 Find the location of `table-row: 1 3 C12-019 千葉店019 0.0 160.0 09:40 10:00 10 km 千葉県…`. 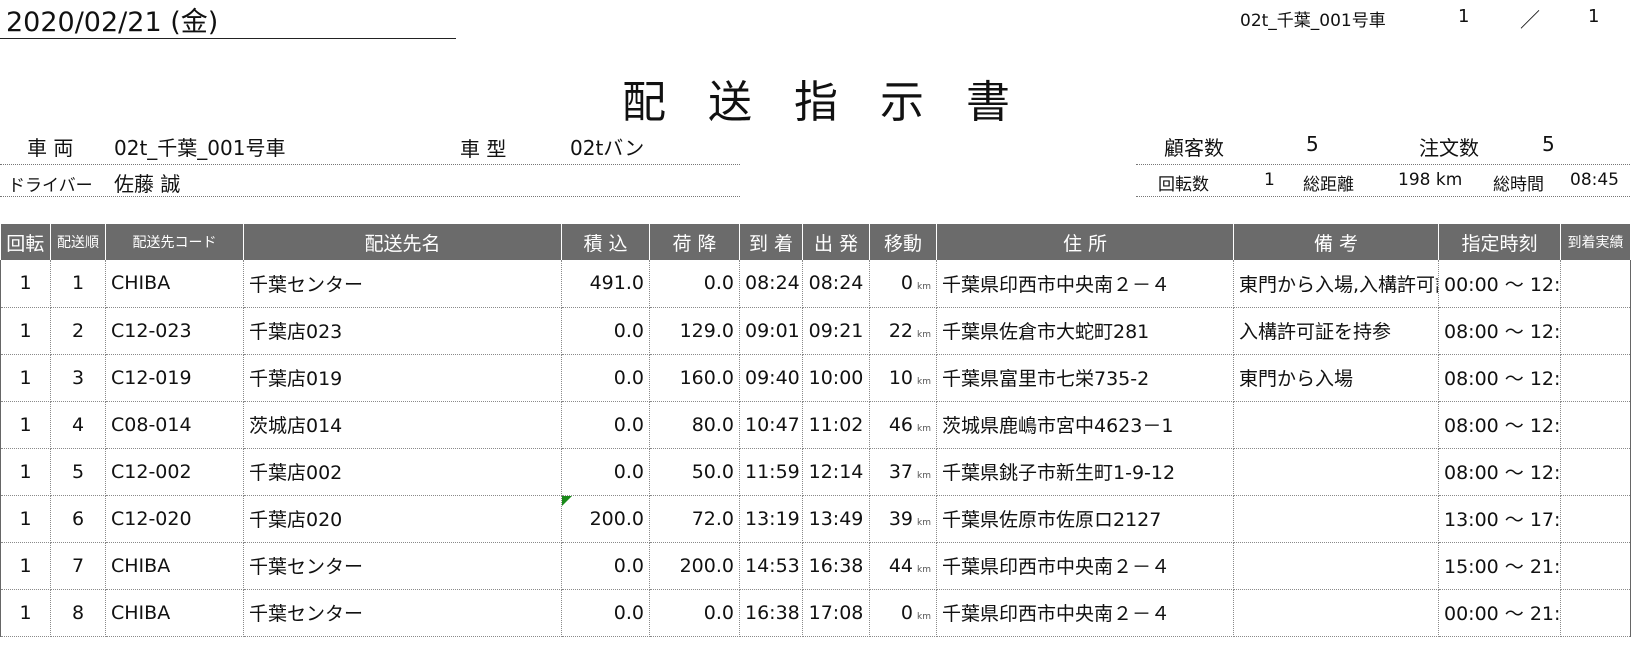

table-row: 1 3 C12-019 千葉店019 0.0 160.0 09:40 10:00 10 km 千葉県… is located at coordinates (815, 378).